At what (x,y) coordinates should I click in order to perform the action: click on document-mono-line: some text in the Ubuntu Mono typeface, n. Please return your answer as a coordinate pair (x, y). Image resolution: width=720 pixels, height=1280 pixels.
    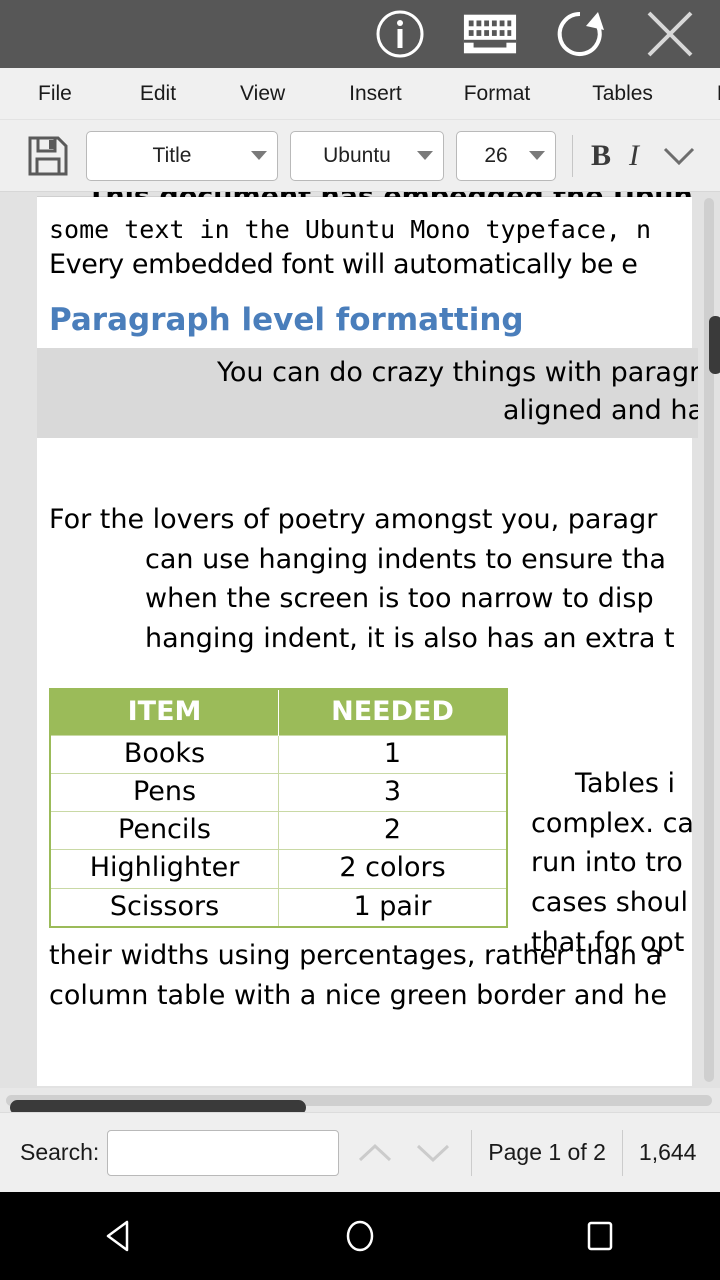
    Looking at the image, I should click on (350, 229).